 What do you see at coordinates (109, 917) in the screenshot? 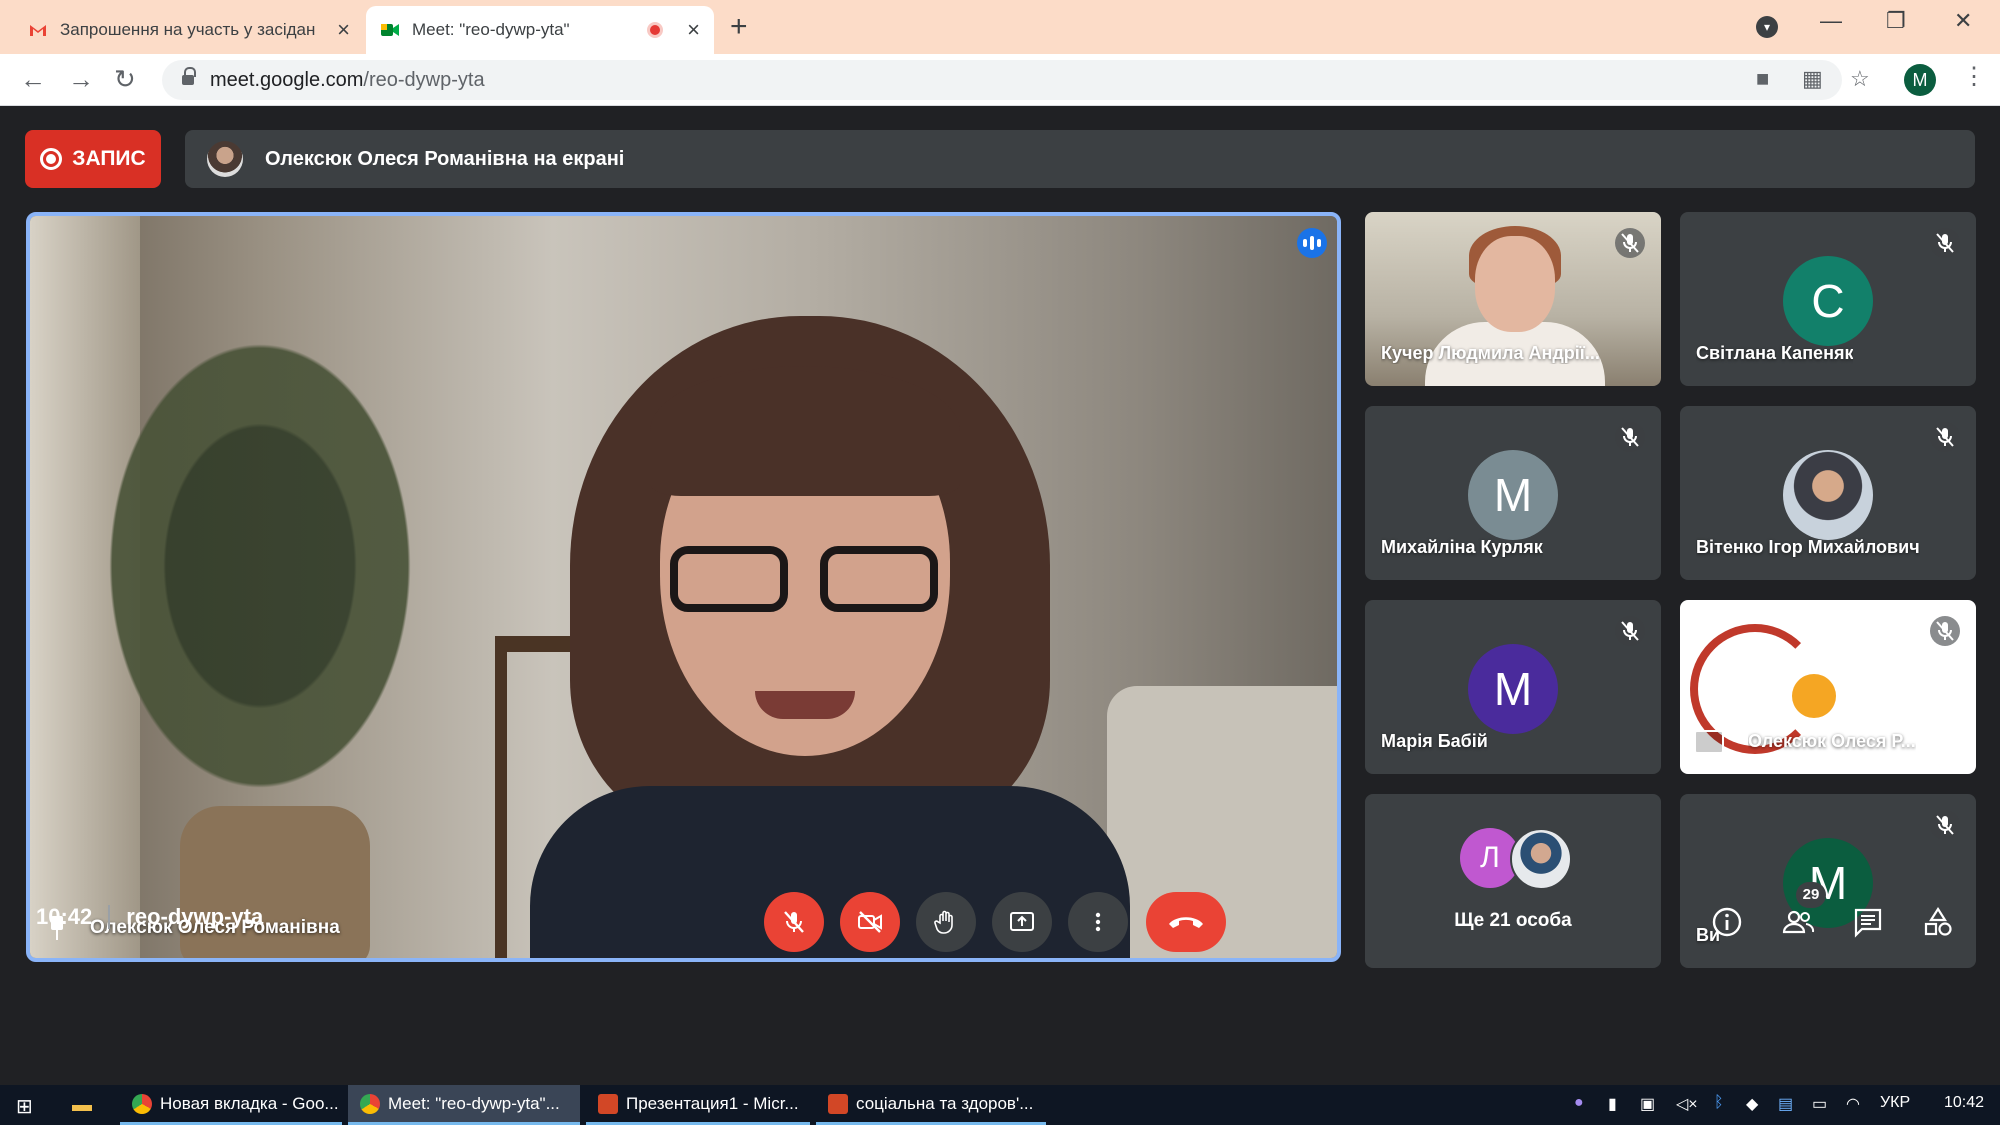
I see `divider` at bounding box center [109, 917].